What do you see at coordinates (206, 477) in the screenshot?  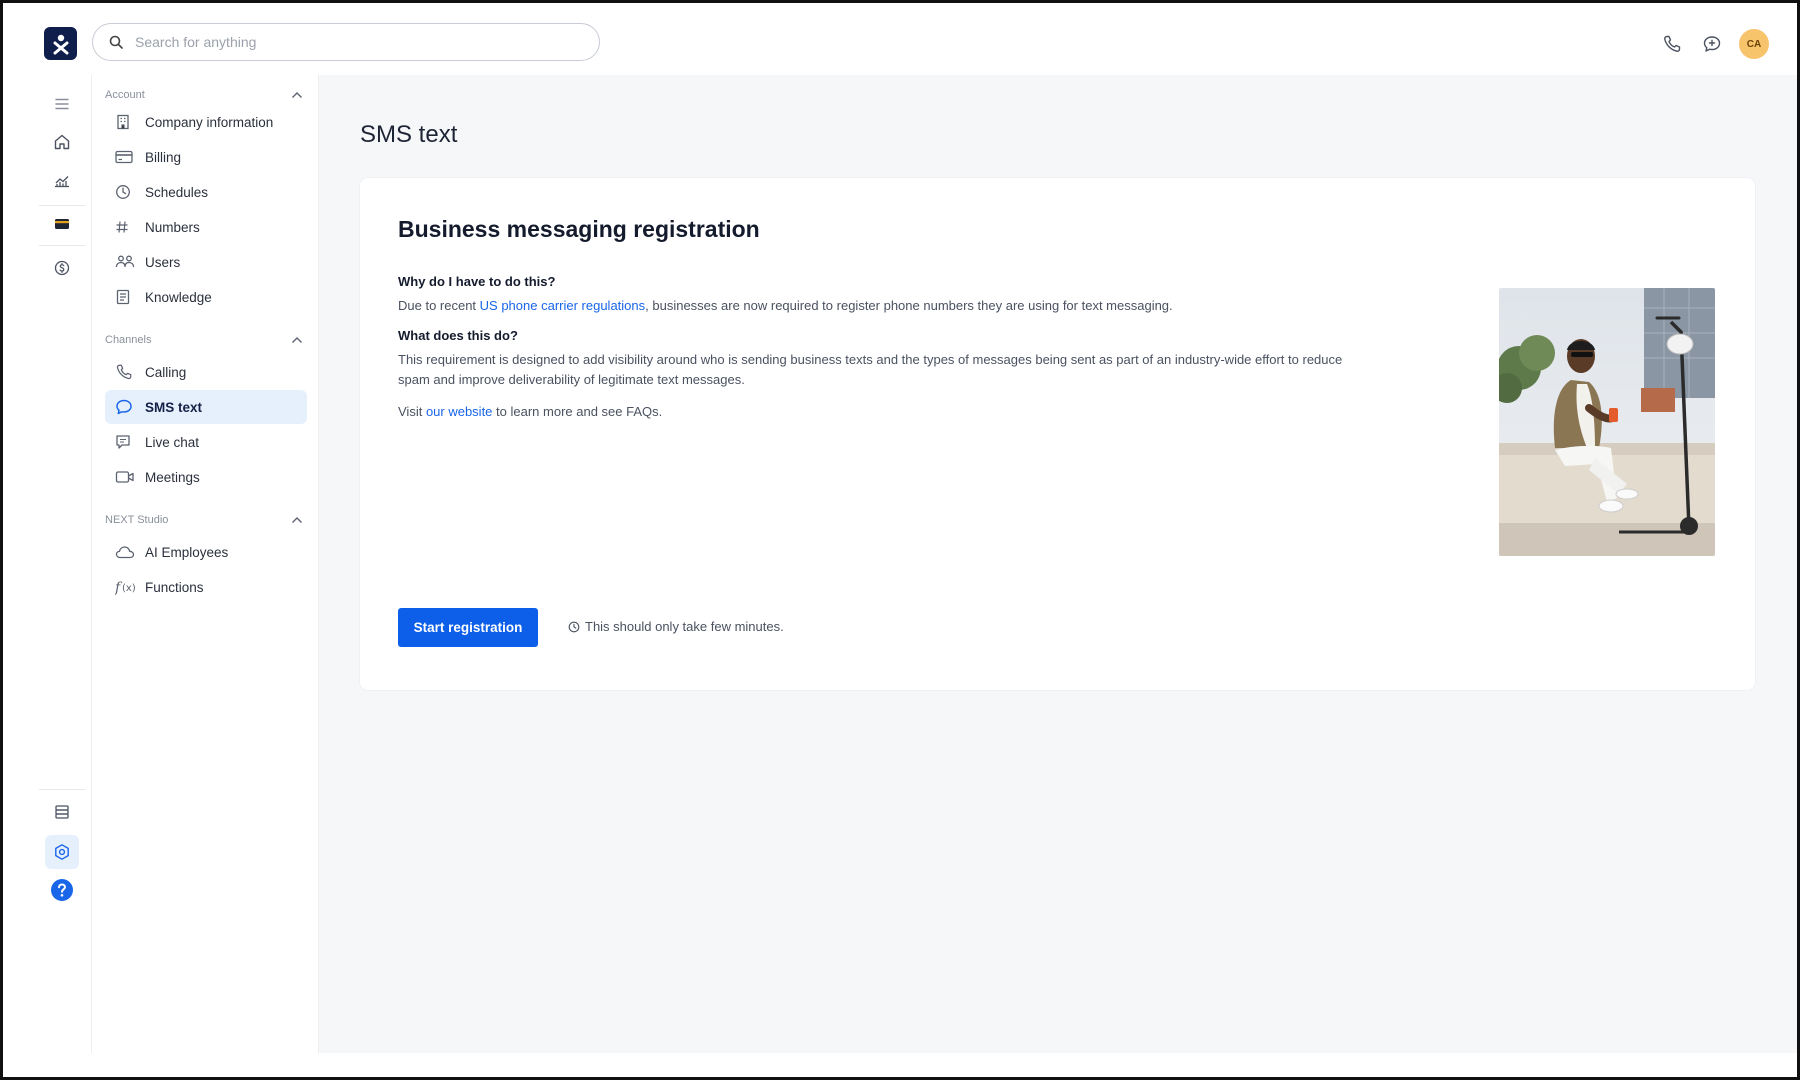 I see `sidebar-item-meetings: Meetings` at bounding box center [206, 477].